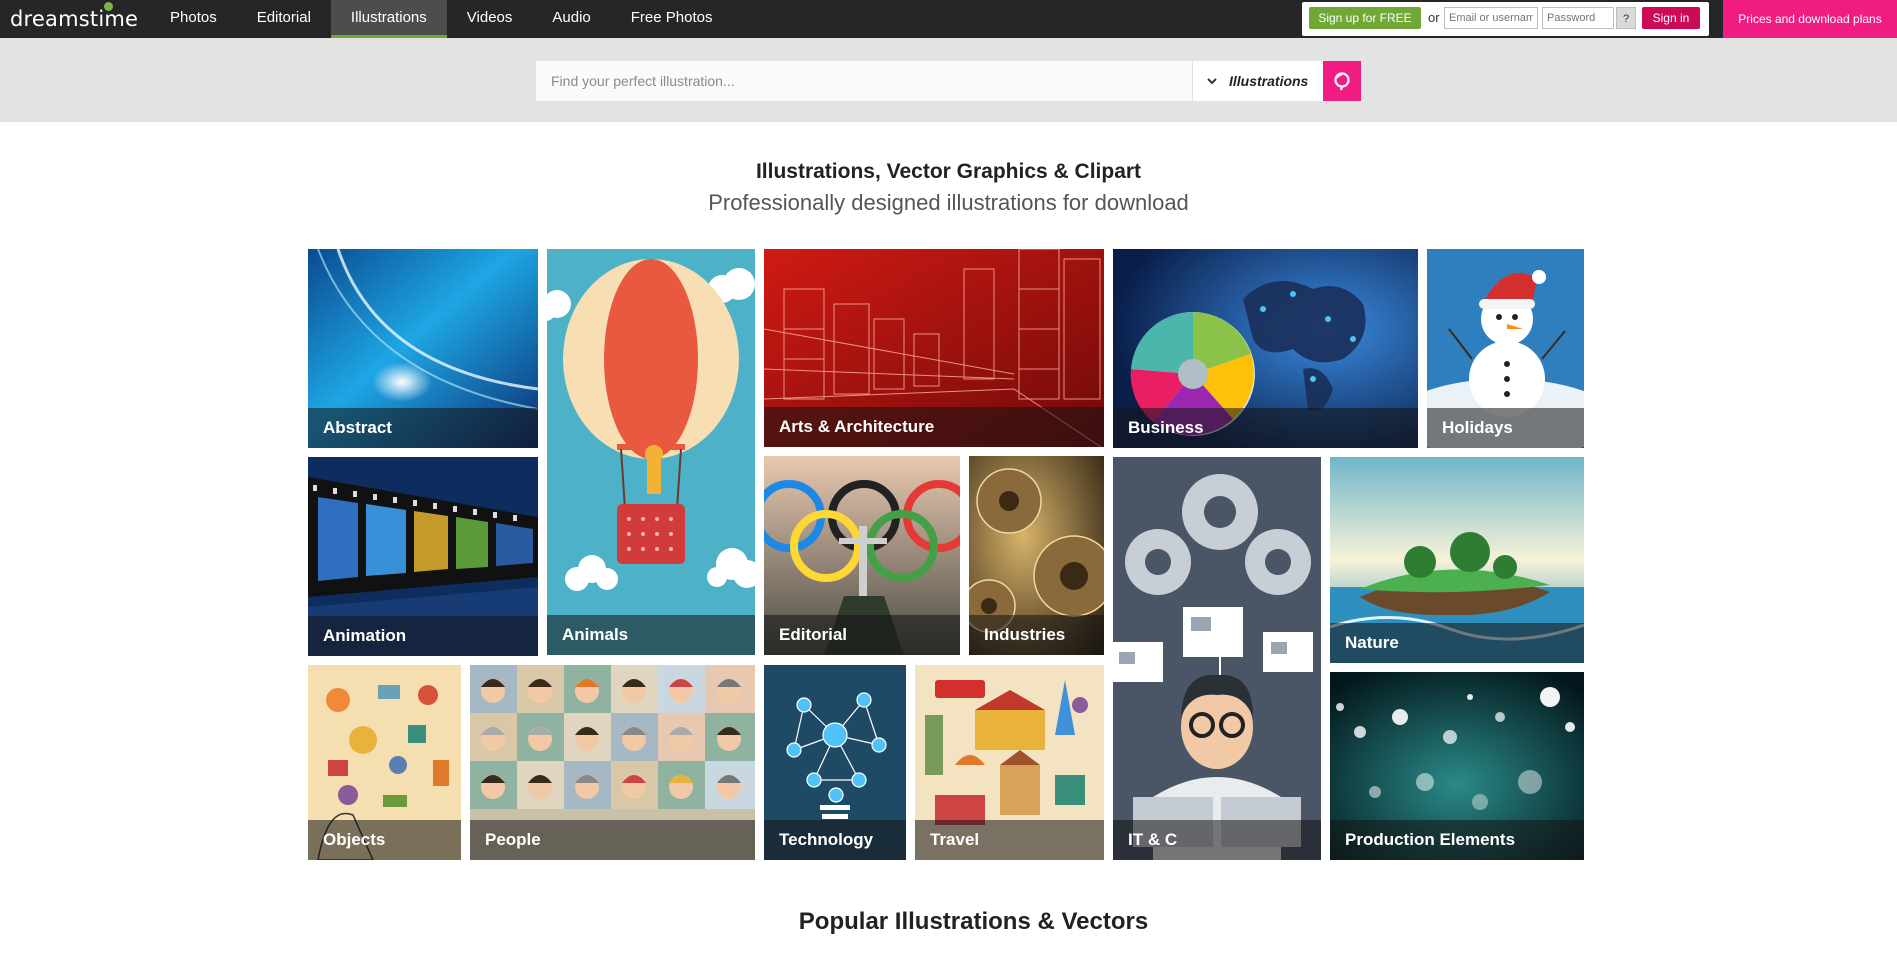 Image resolution: width=1897 pixels, height=968 pixels. Describe the element at coordinates (955, 839) in the screenshot. I see `tile-label: Travel` at that location.